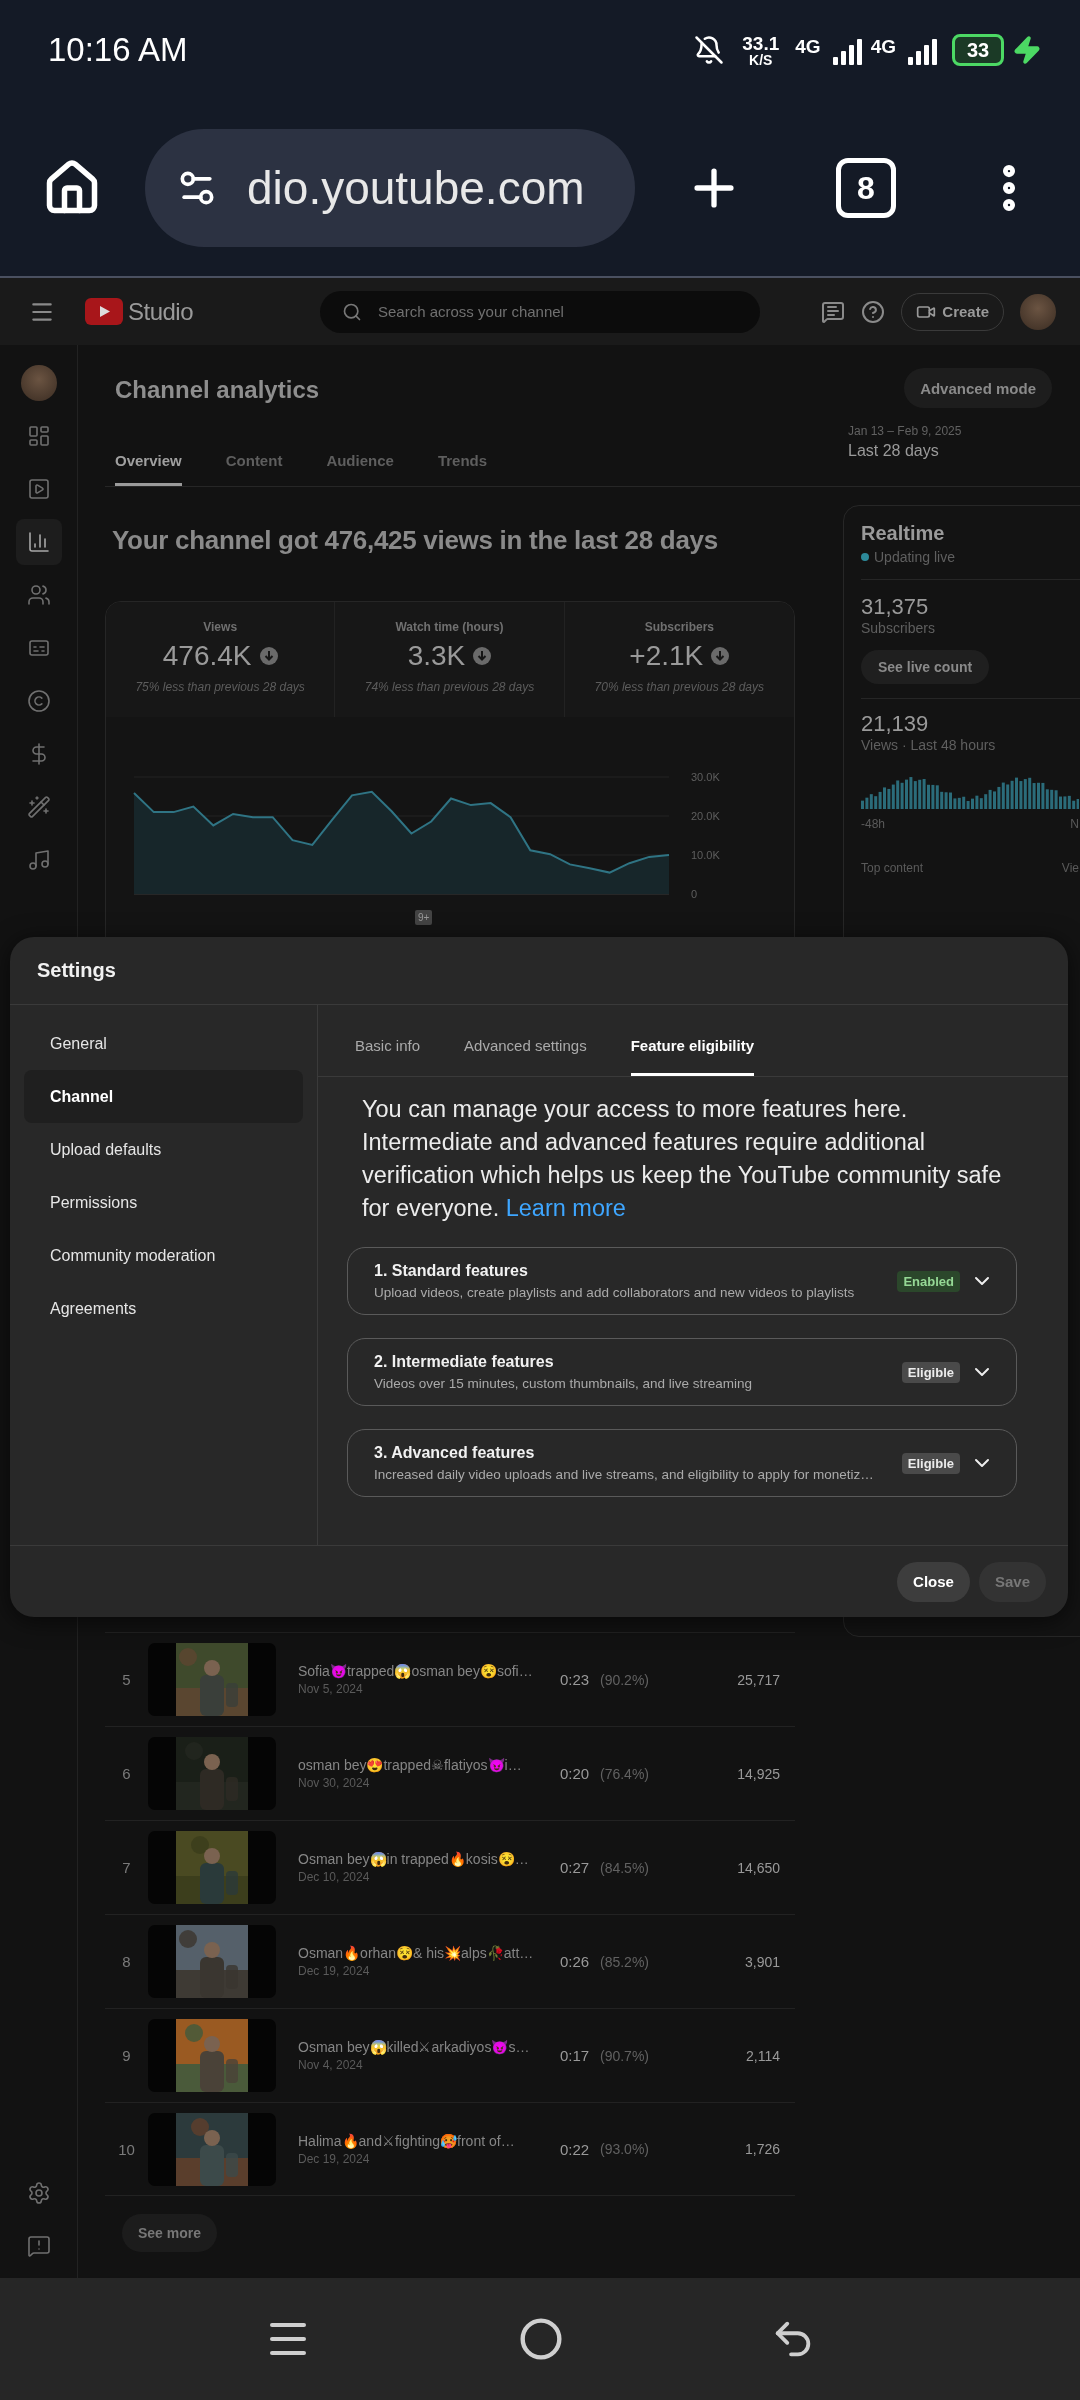  What do you see at coordinates (464, 1362) in the screenshot?
I see `feature-title: 2. Intermediate features` at bounding box center [464, 1362].